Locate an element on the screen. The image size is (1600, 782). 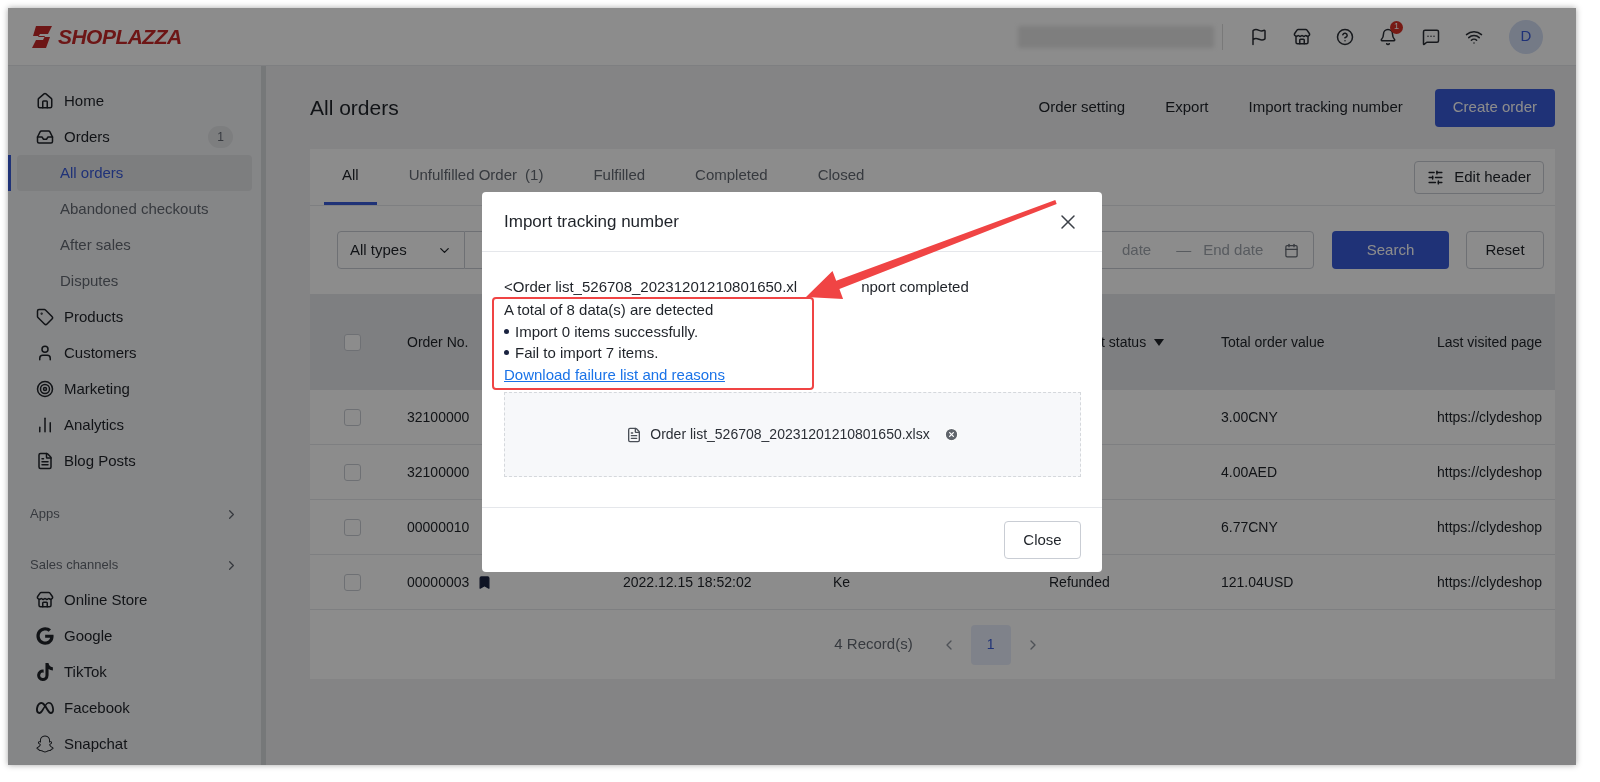
person-icon is located at coordinates (45, 353).